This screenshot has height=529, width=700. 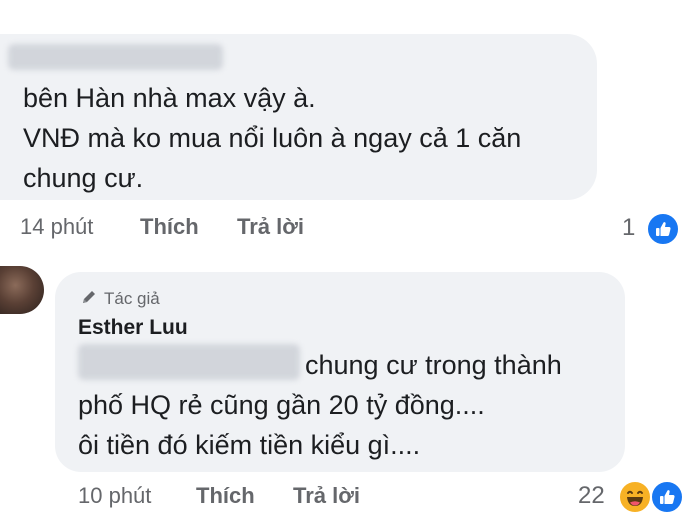 I want to click on comment-text-line: bên Hàn nhà max vậy à., so click(x=169, y=98).